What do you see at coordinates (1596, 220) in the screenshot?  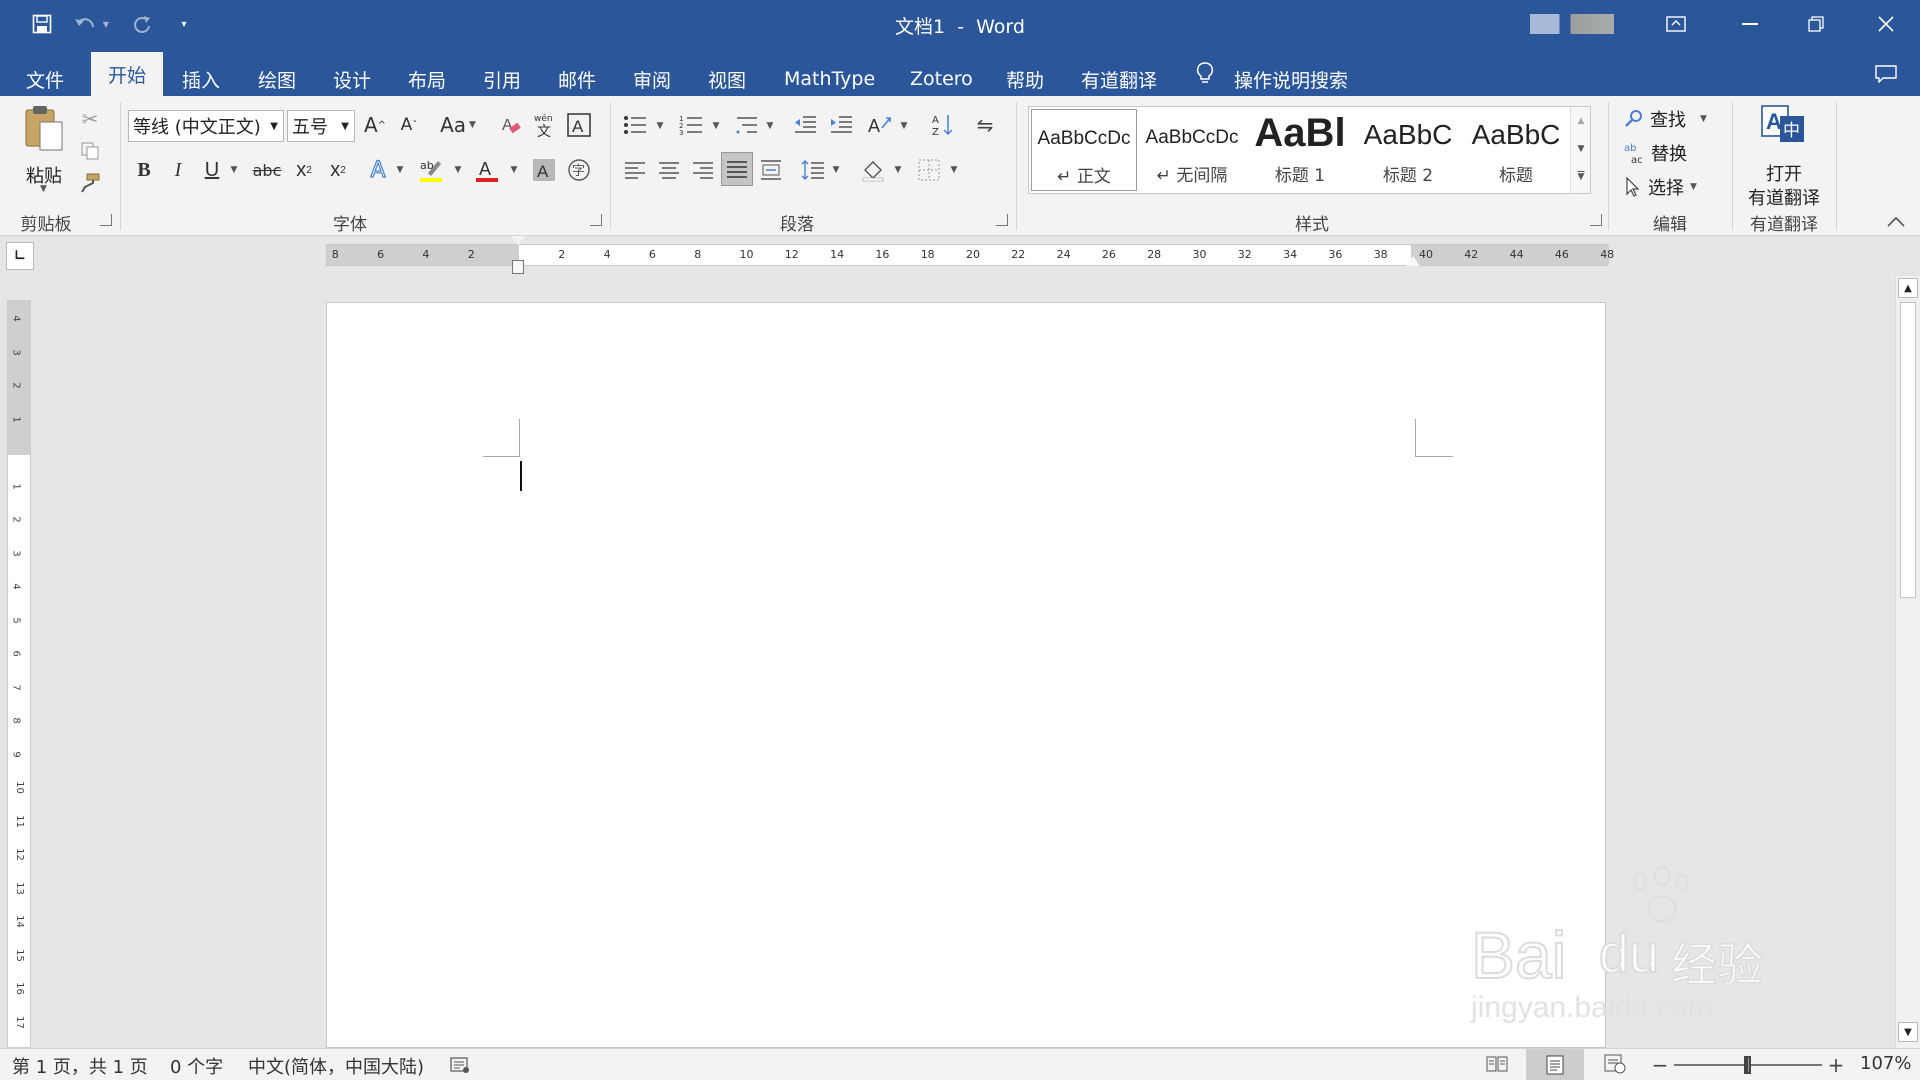 I see `styles-dialog-launcher` at bounding box center [1596, 220].